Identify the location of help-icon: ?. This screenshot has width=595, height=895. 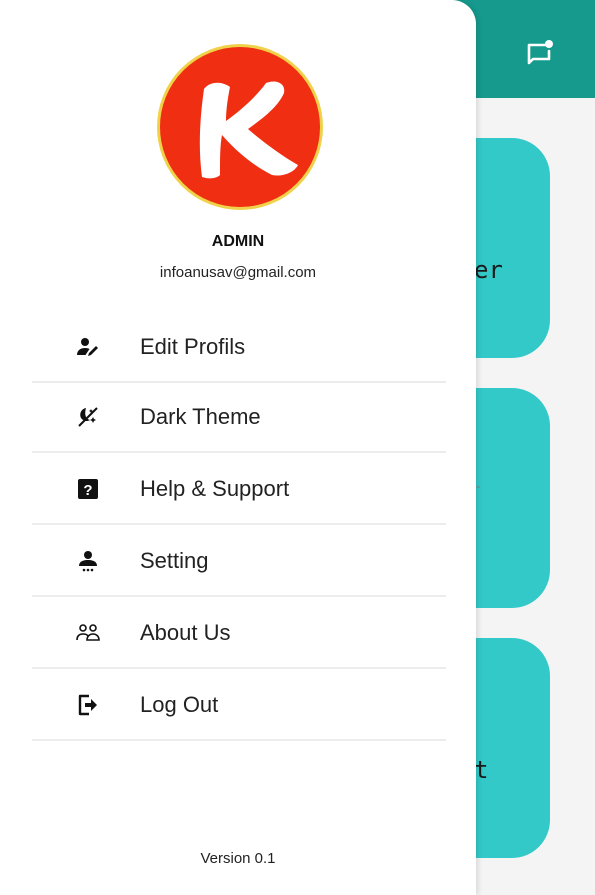
(88, 489).